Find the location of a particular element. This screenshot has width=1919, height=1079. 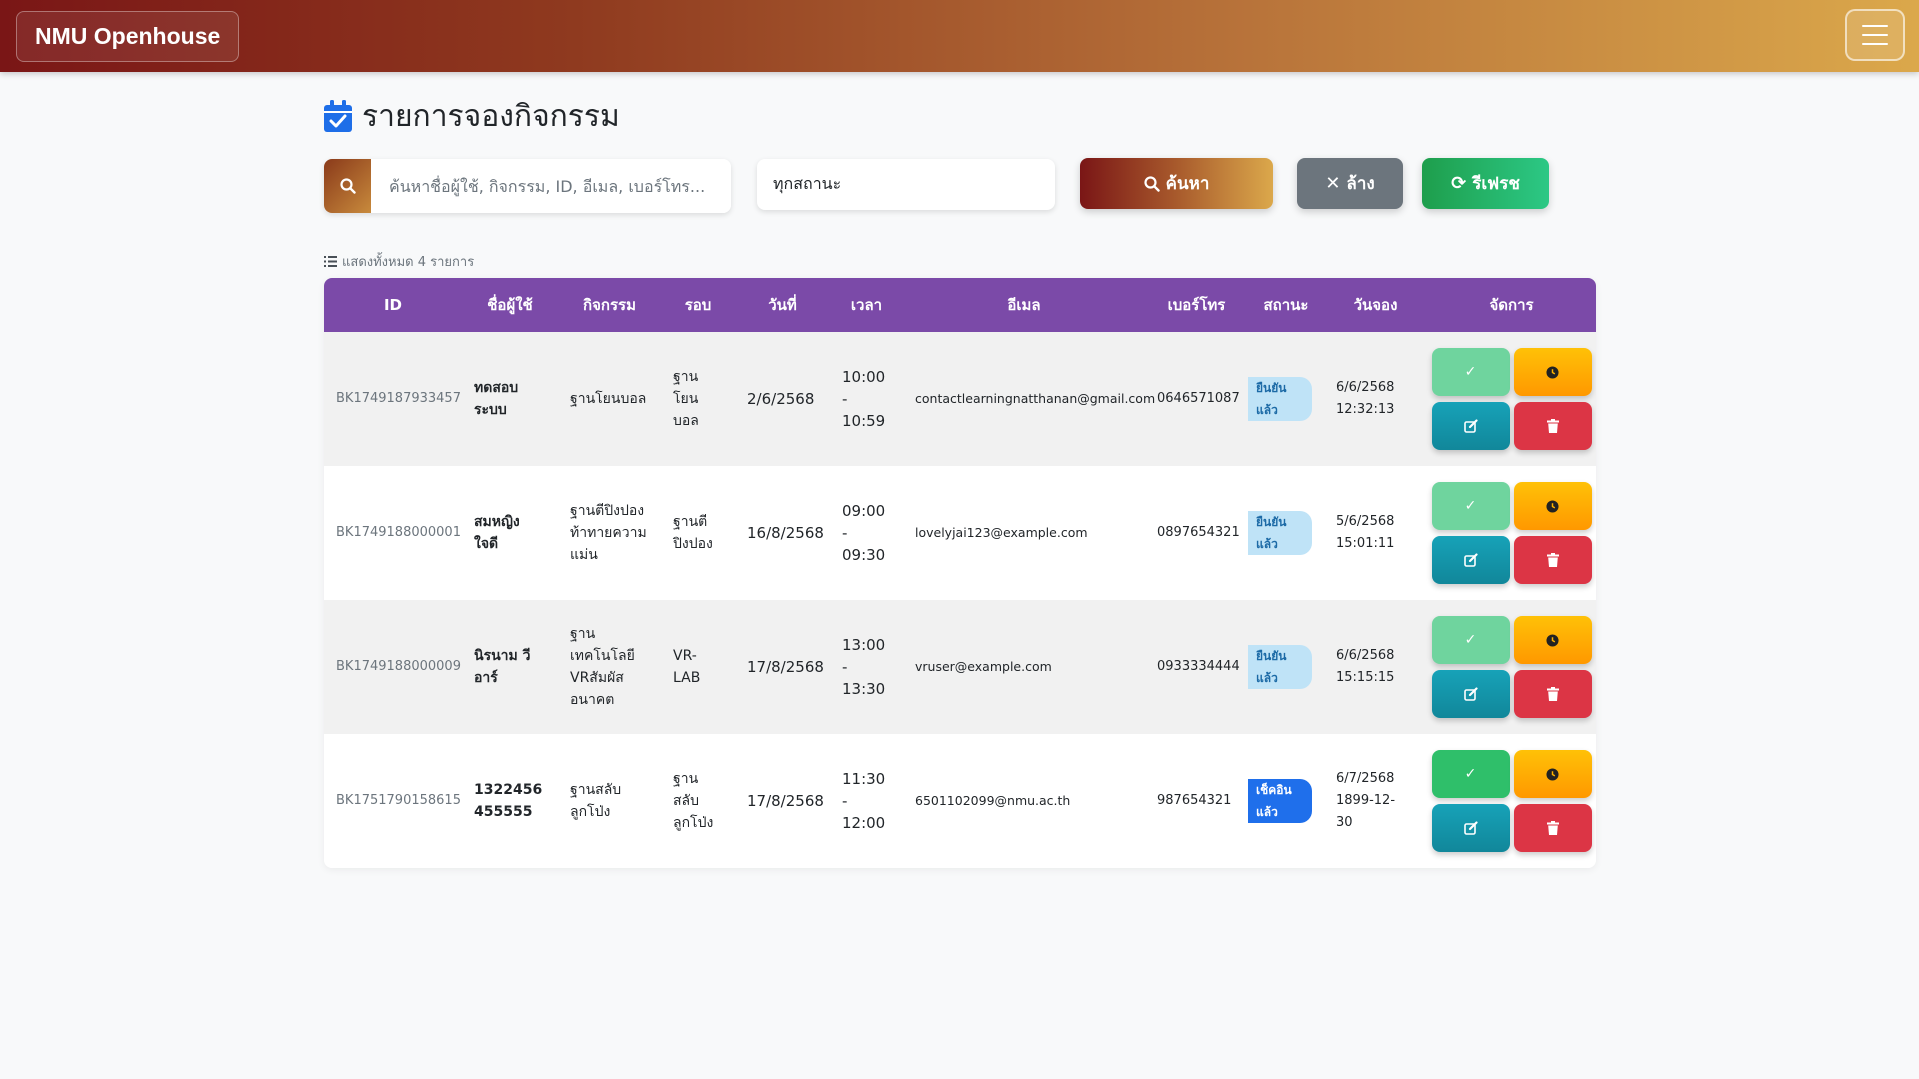

round-name: ฐานตี ปิงปอง is located at coordinates (693, 533).